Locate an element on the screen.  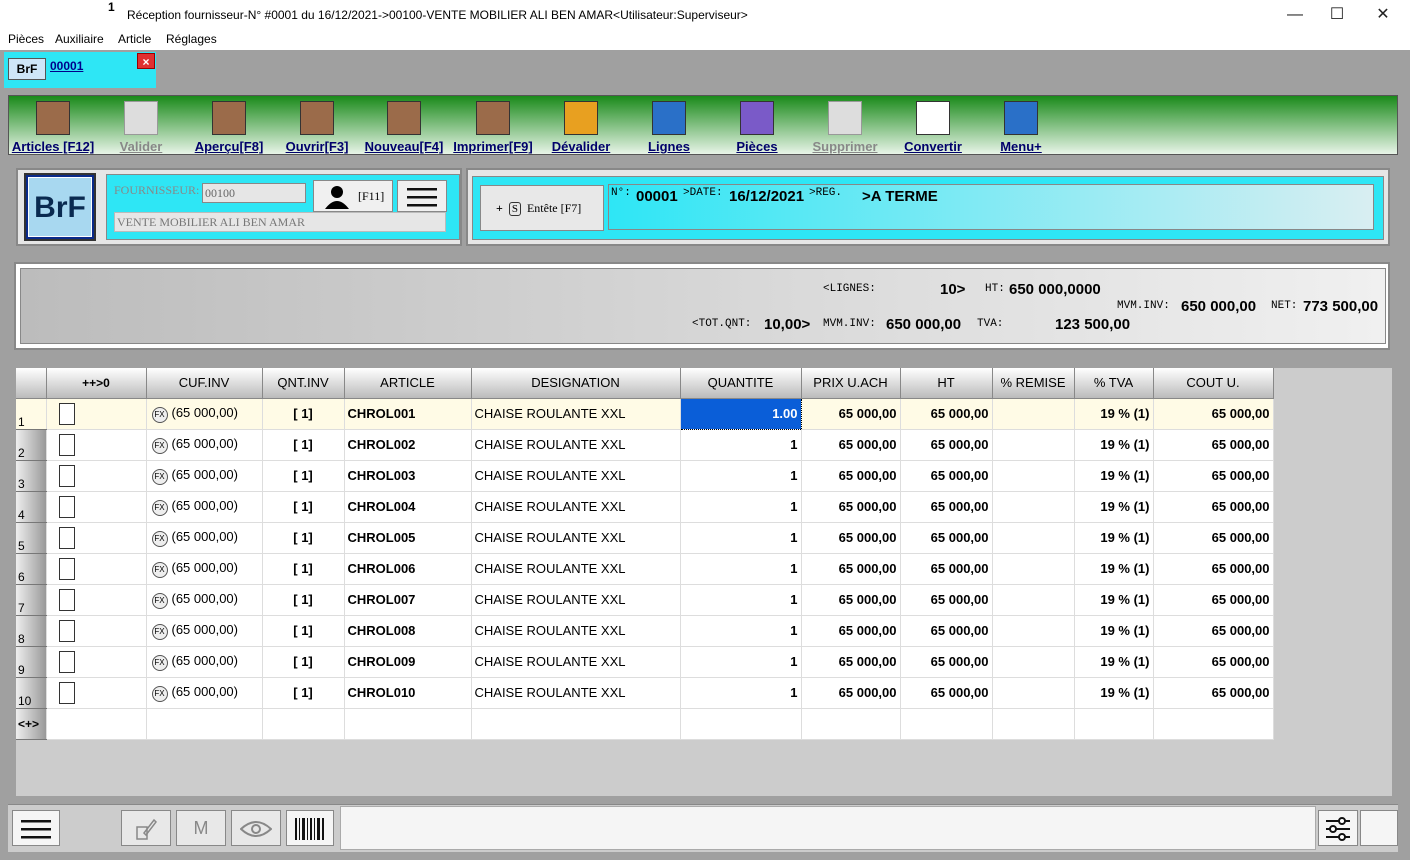
new-row: <+> is located at coordinates (645, 724).